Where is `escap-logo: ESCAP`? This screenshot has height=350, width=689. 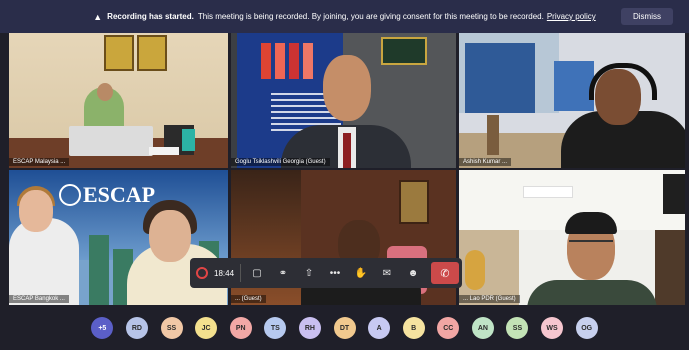 escap-logo: ESCAP is located at coordinates (119, 194).